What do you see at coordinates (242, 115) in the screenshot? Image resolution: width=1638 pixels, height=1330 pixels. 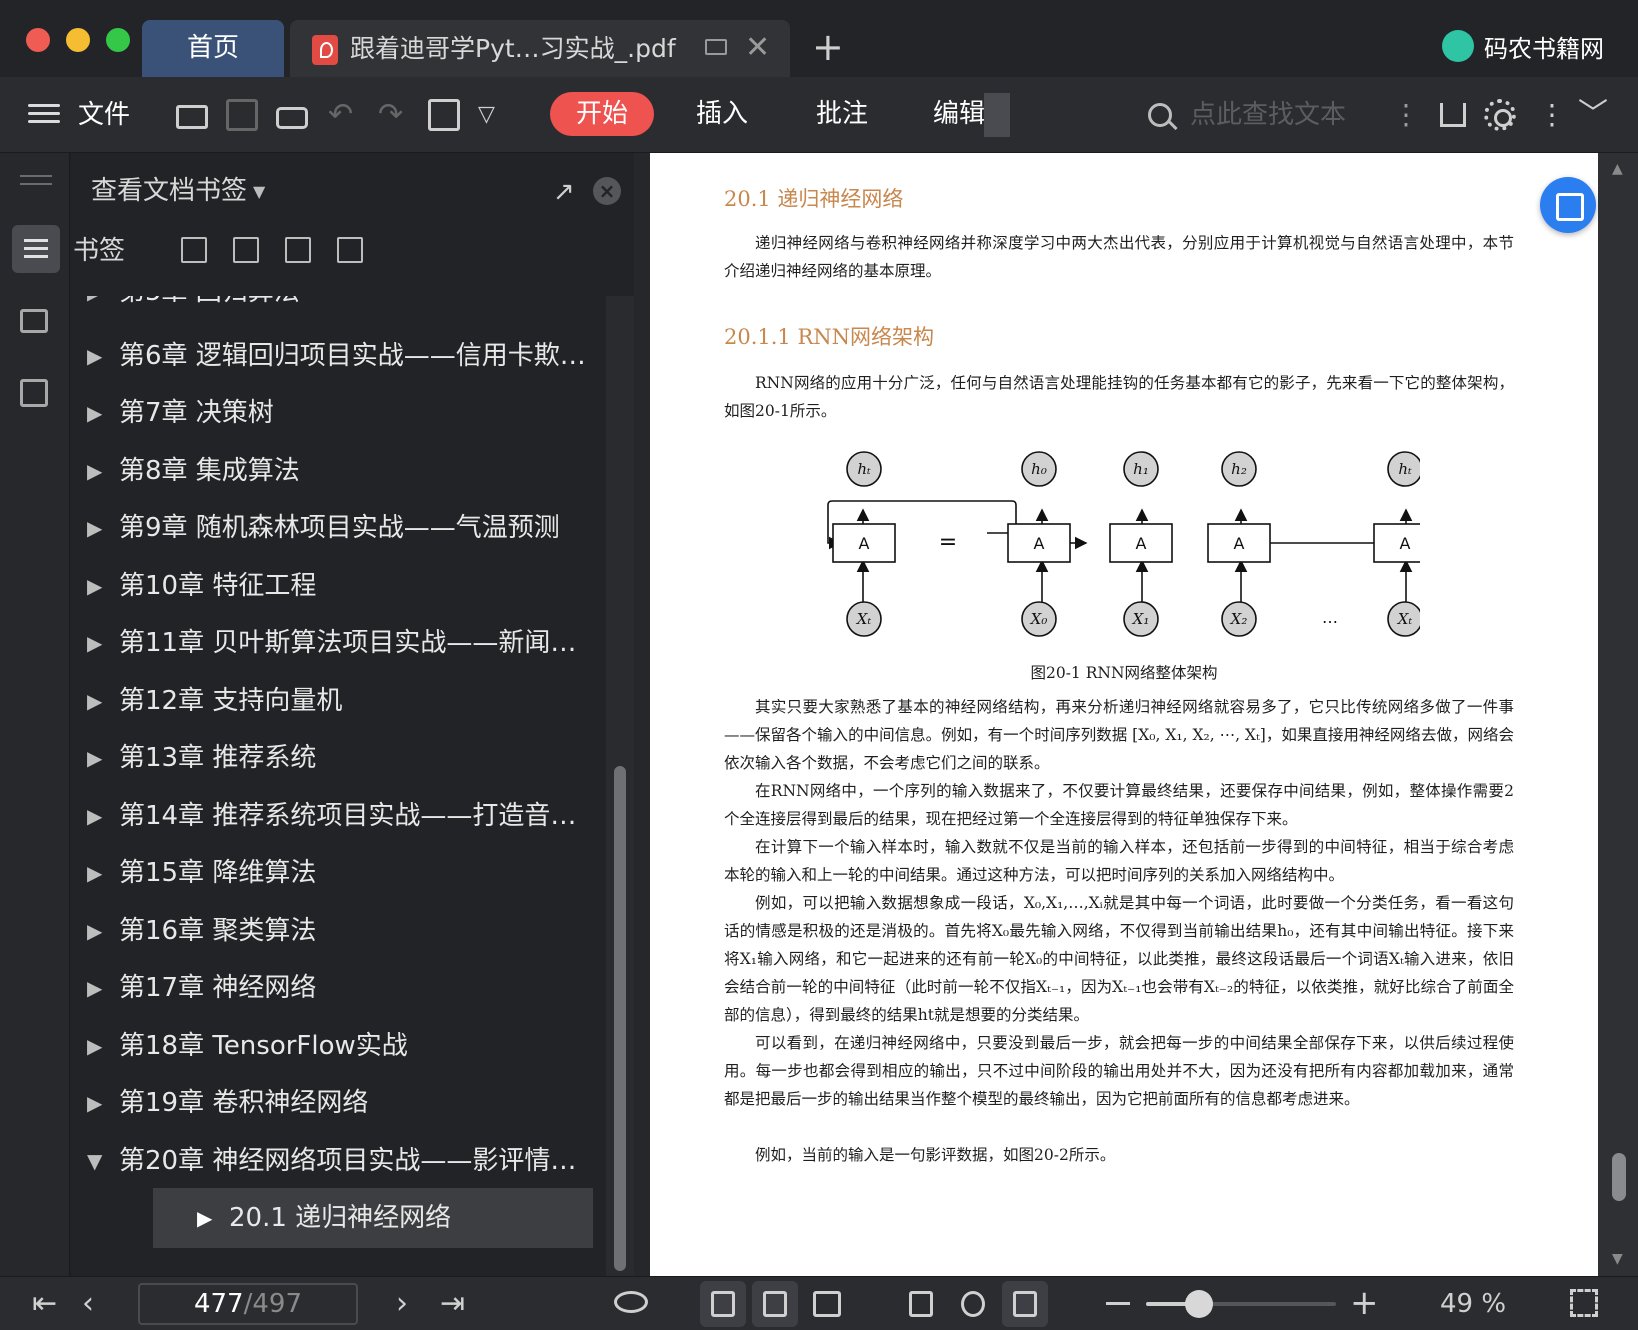 I see `save-icon` at bounding box center [242, 115].